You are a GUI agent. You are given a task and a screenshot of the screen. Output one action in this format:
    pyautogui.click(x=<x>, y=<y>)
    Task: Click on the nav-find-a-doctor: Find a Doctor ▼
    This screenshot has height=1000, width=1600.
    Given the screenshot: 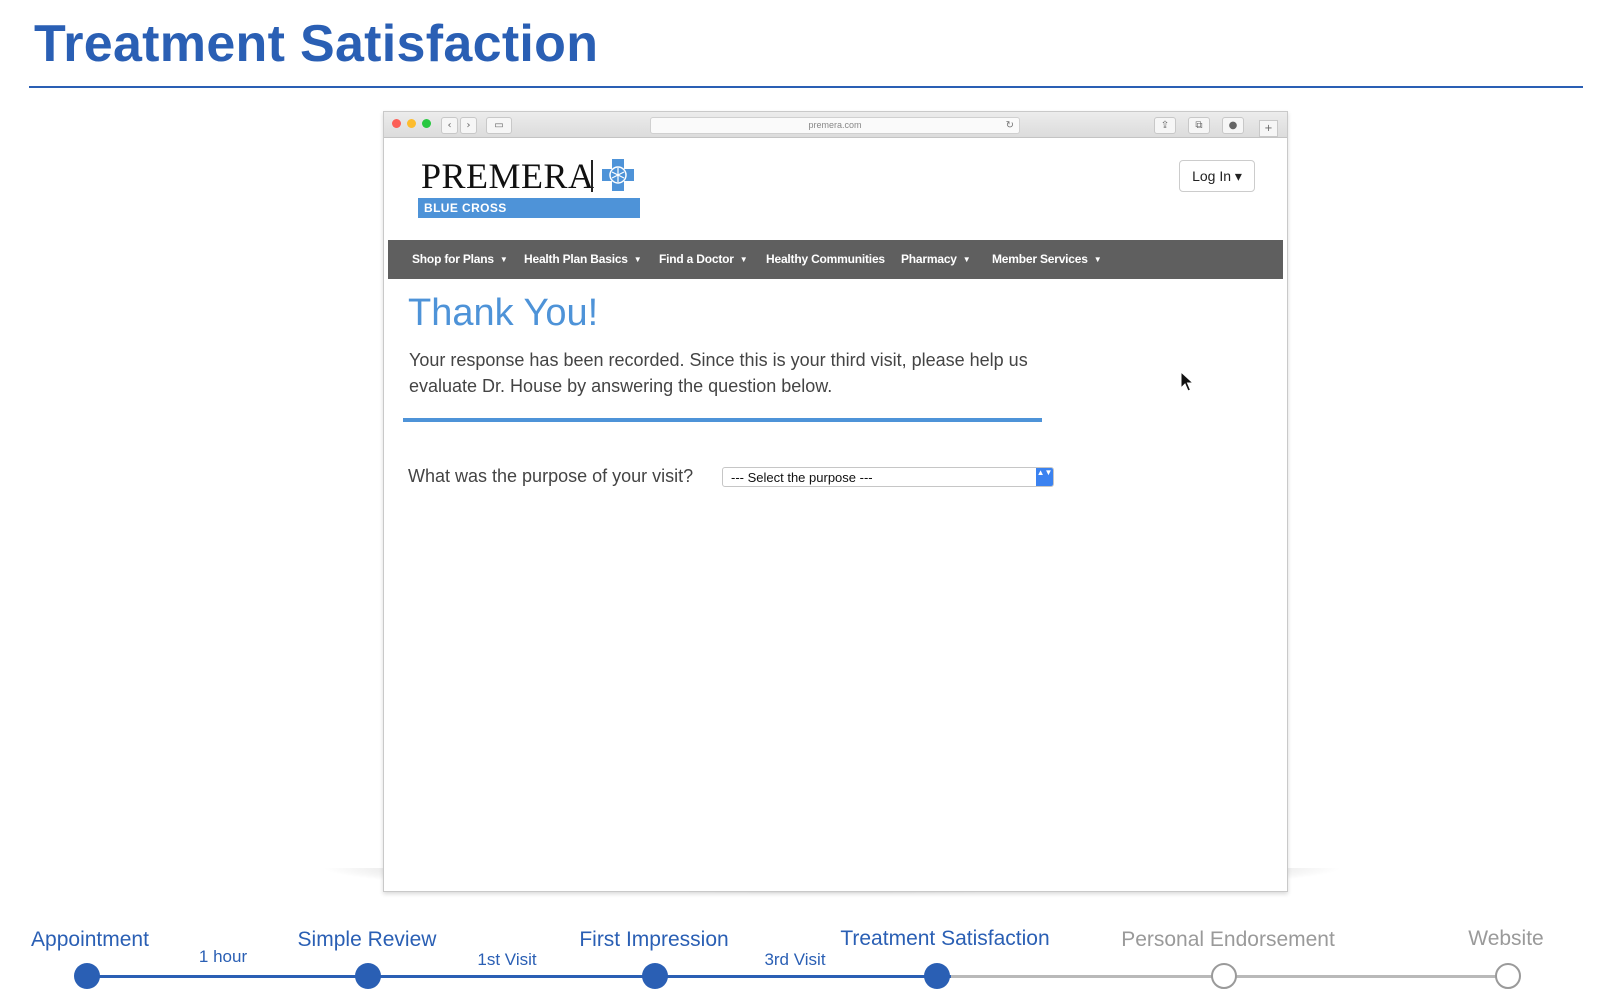 What is the action you would take?
    pyautogui.click(x=703, y=259)
    